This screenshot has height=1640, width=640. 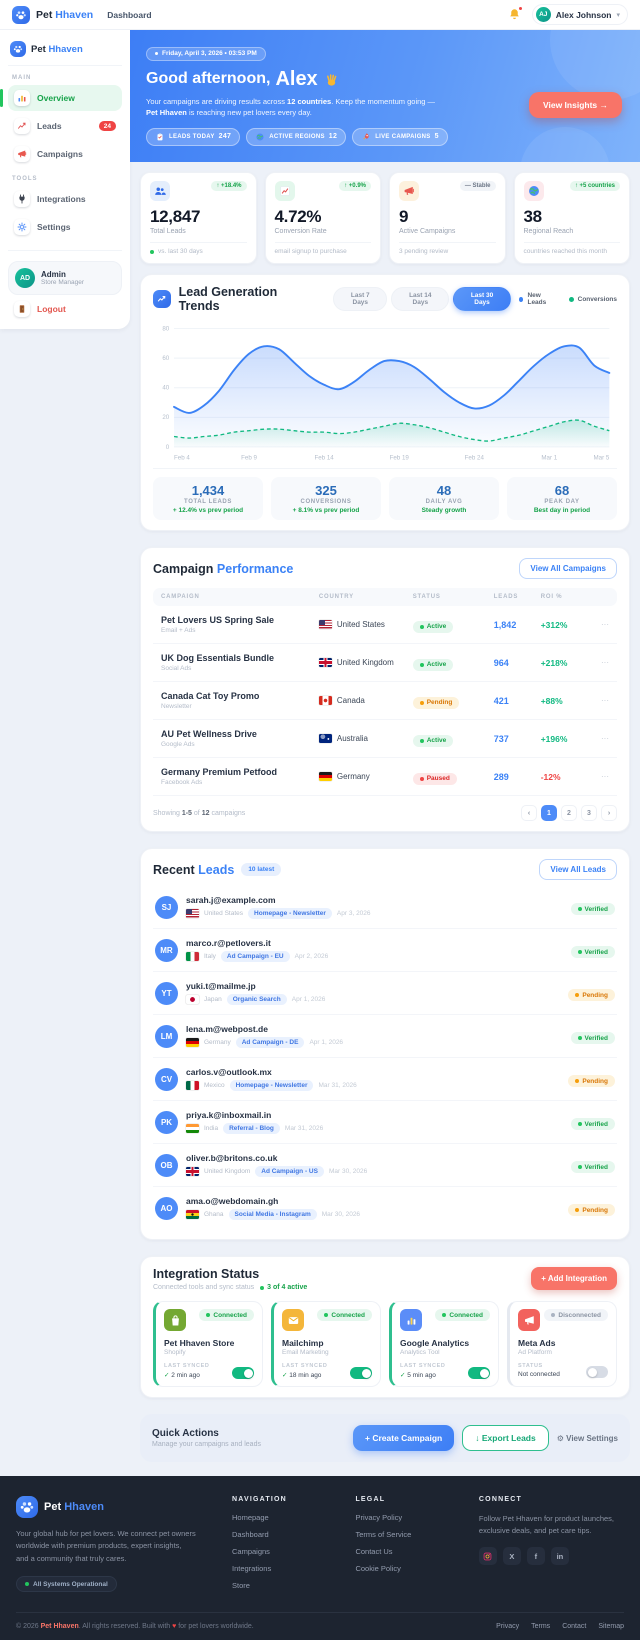 I want to click on add-integration-button: + Add Integration, so click(x=574, y=1279).